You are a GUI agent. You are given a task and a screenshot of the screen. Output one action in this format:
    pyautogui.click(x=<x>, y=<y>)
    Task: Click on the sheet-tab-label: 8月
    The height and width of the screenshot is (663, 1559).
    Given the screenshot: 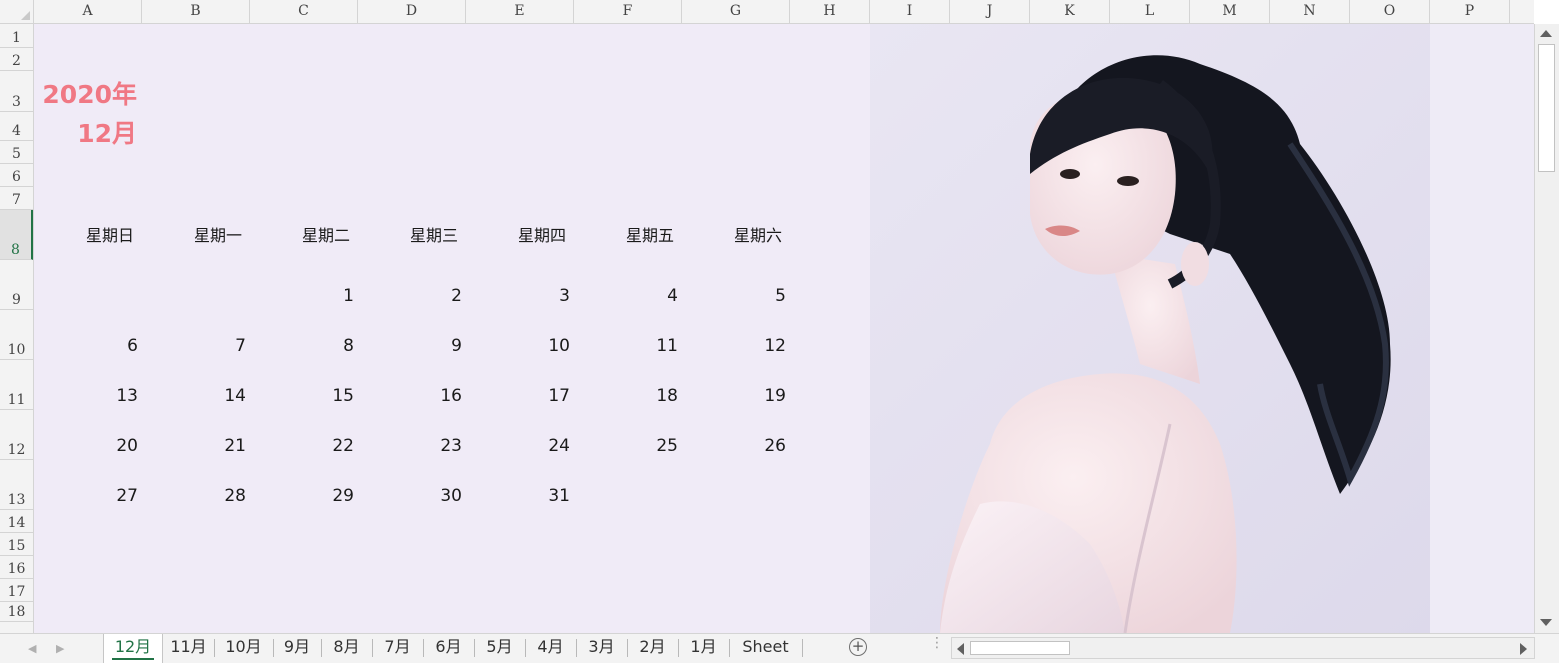 What is the action you would take?
    pyautogui.click(x=346, y=646)
    